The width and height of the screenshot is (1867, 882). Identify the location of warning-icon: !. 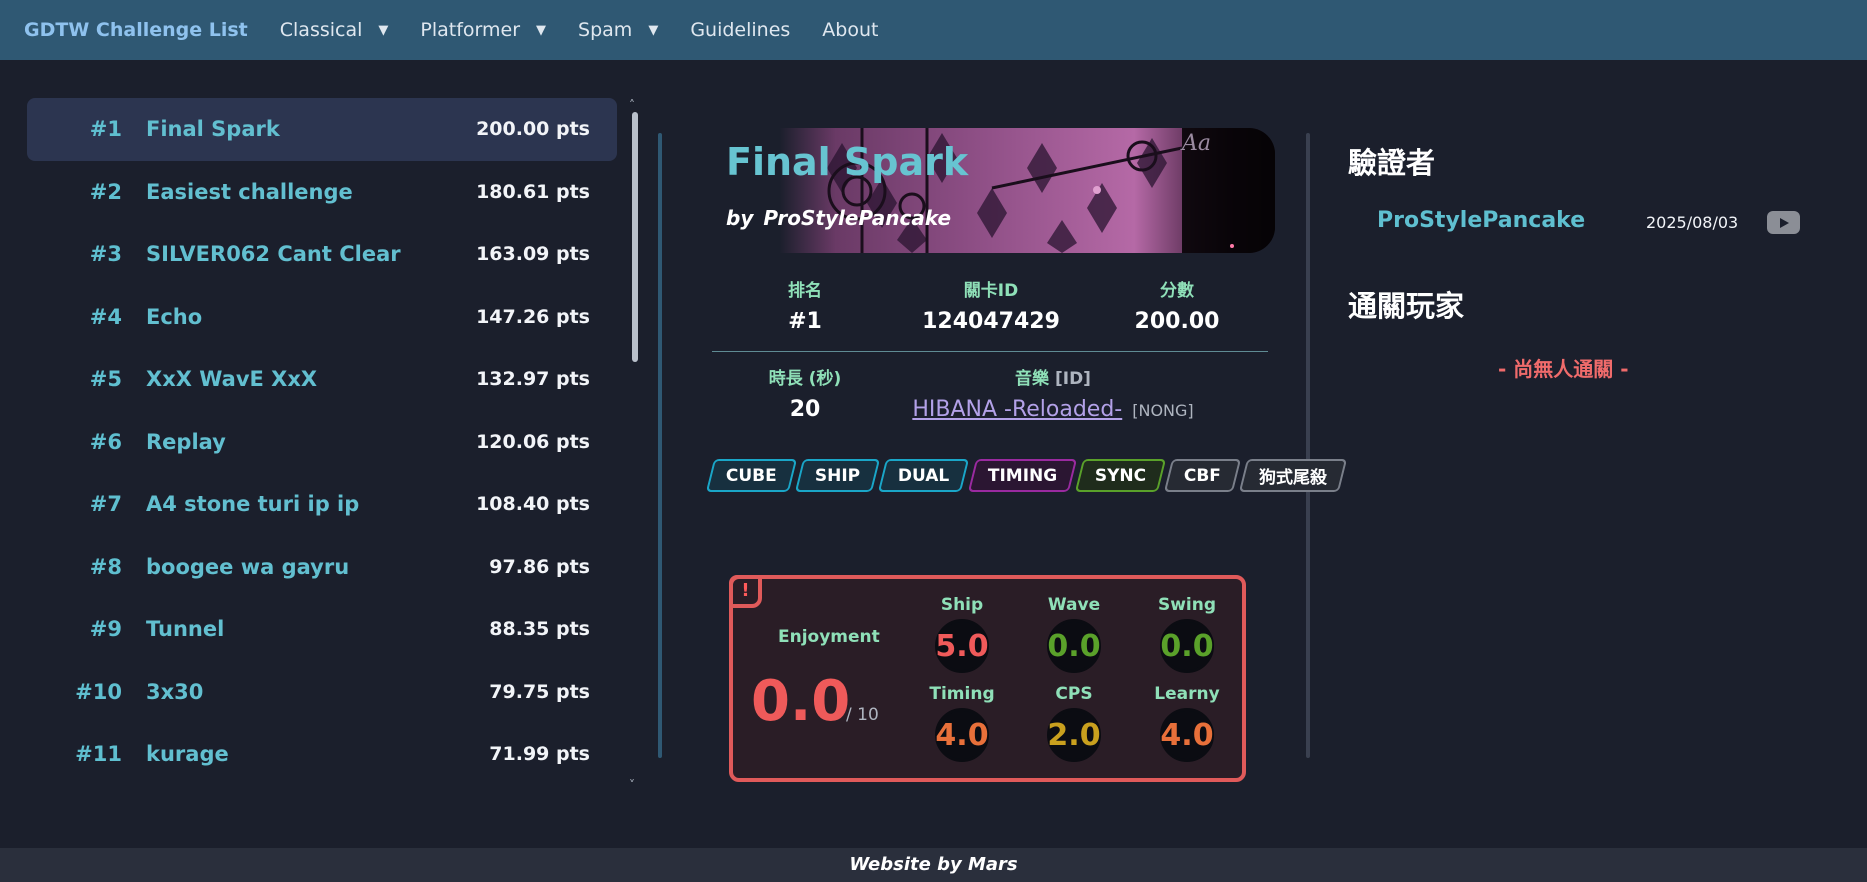
(745, 591).